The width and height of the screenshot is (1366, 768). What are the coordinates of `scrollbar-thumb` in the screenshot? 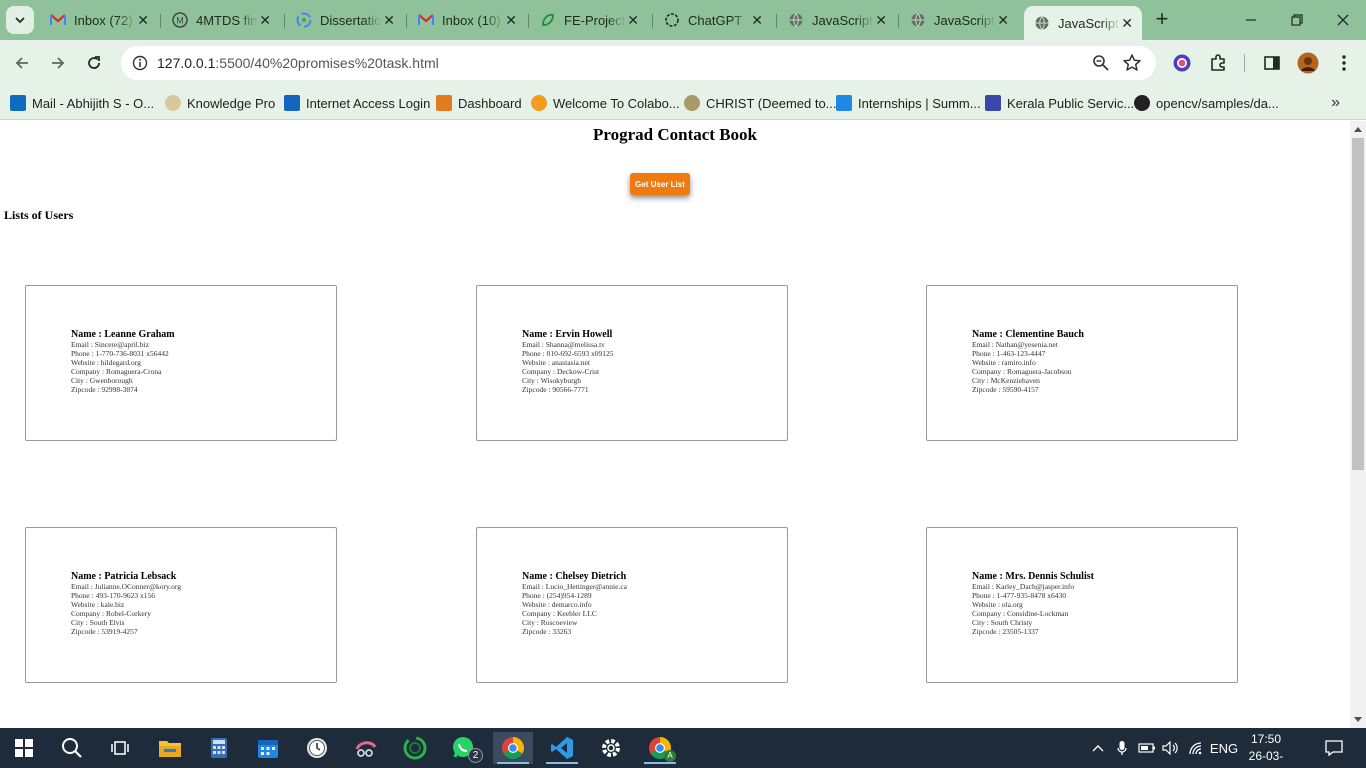 It's located at (1358, 304).